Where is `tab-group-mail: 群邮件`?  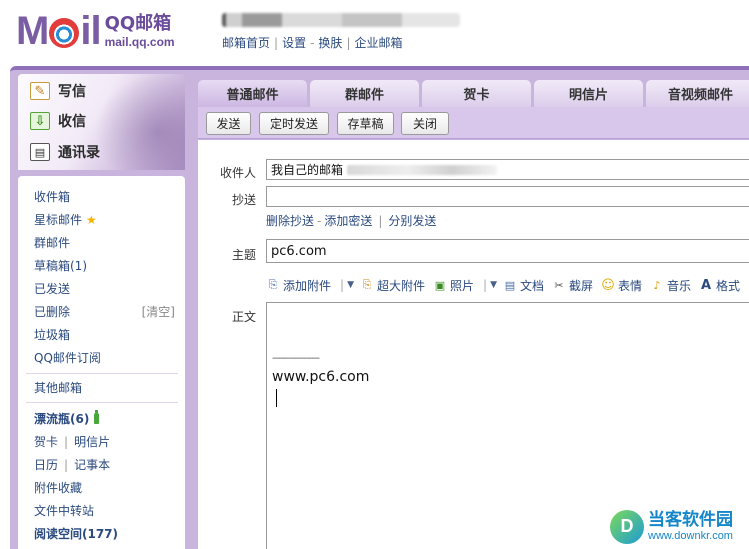
tab-group-mail: 群邮件 is located at coordinates (364, 93).